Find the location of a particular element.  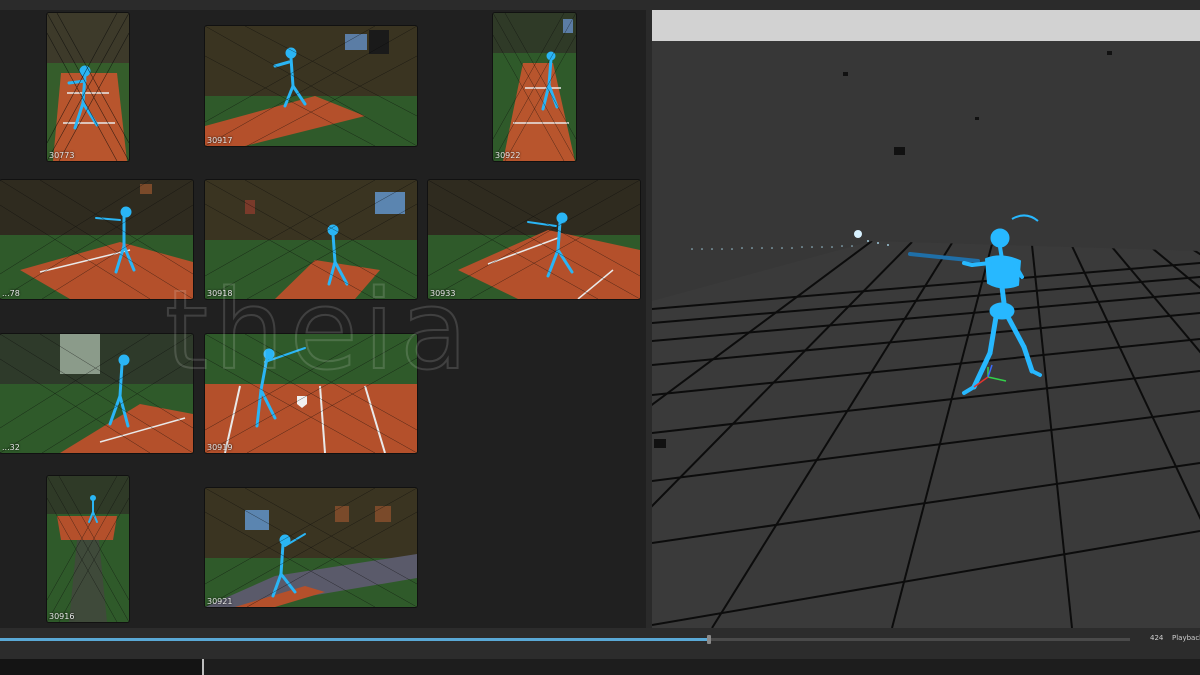

bottom-status-right is located at coordinates (702, 667).